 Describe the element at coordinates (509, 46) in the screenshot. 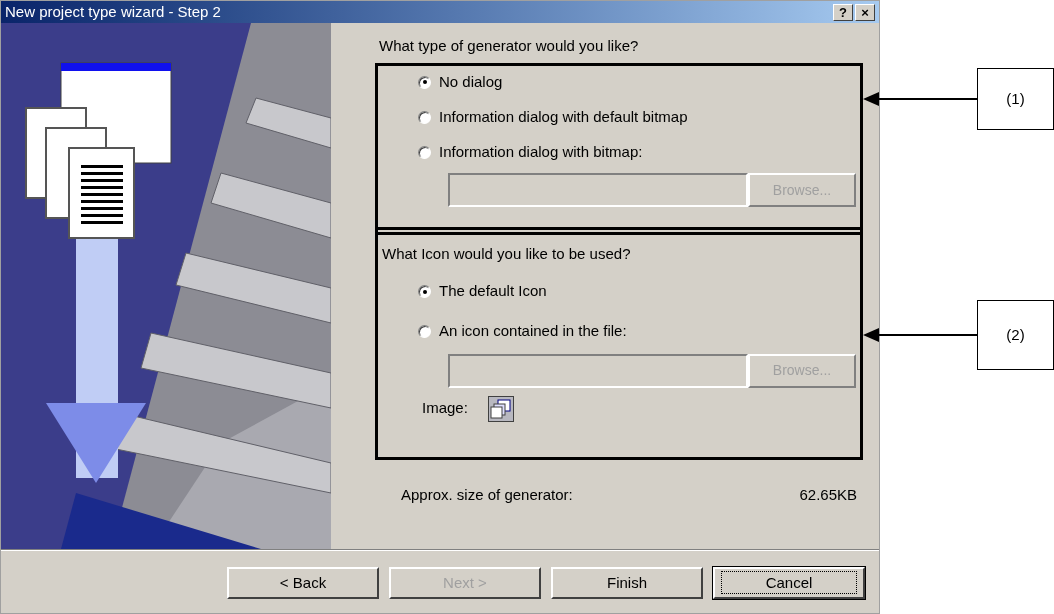

I see `generator-question: What type of generator would you like?` at that location.